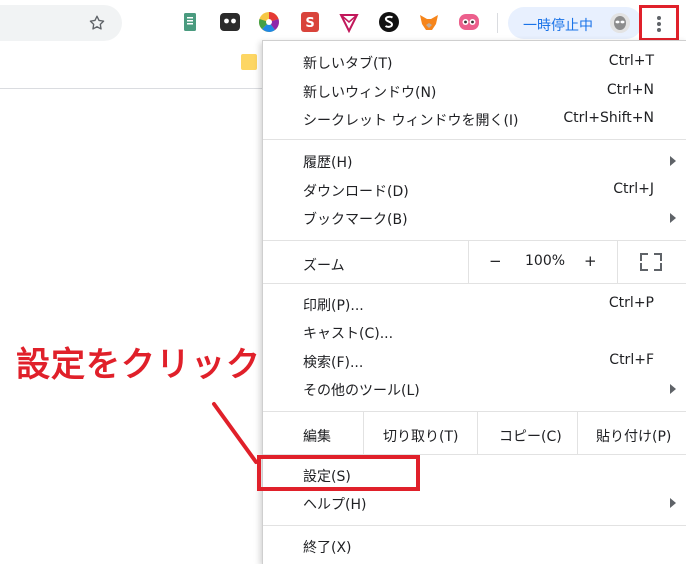  What do you see at coordinates (338, 473) in the screenshot?
I see `settings-highlight-box` at bounding box center [338, 473].